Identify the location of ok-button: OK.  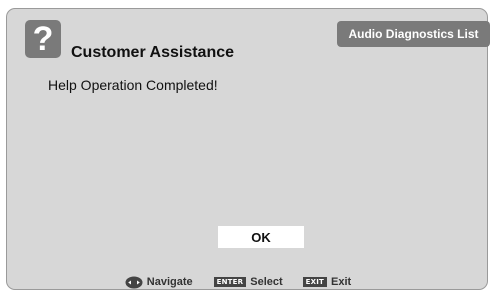
(261, 237).